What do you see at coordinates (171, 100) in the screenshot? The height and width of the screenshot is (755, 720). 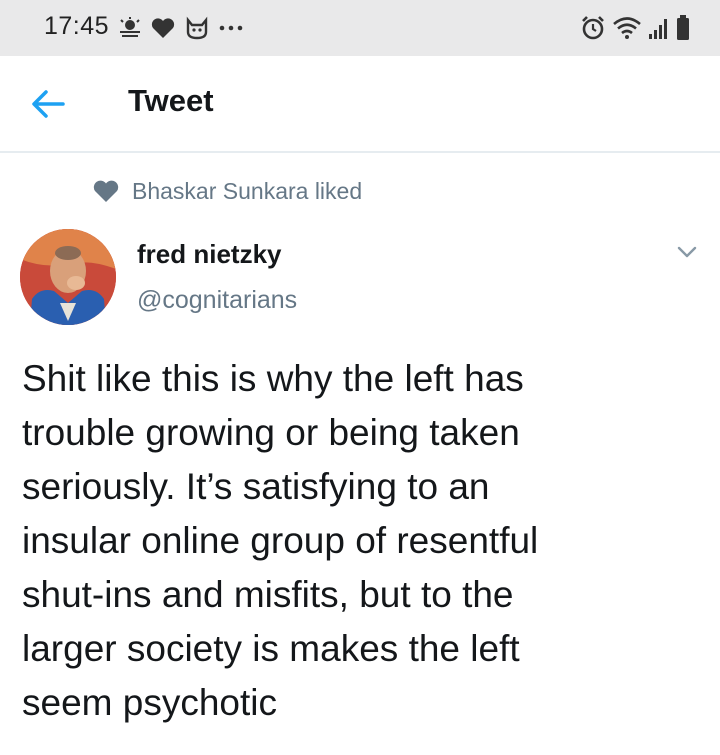 I see `page-title: Tweet` at bounding box center [171, 100].